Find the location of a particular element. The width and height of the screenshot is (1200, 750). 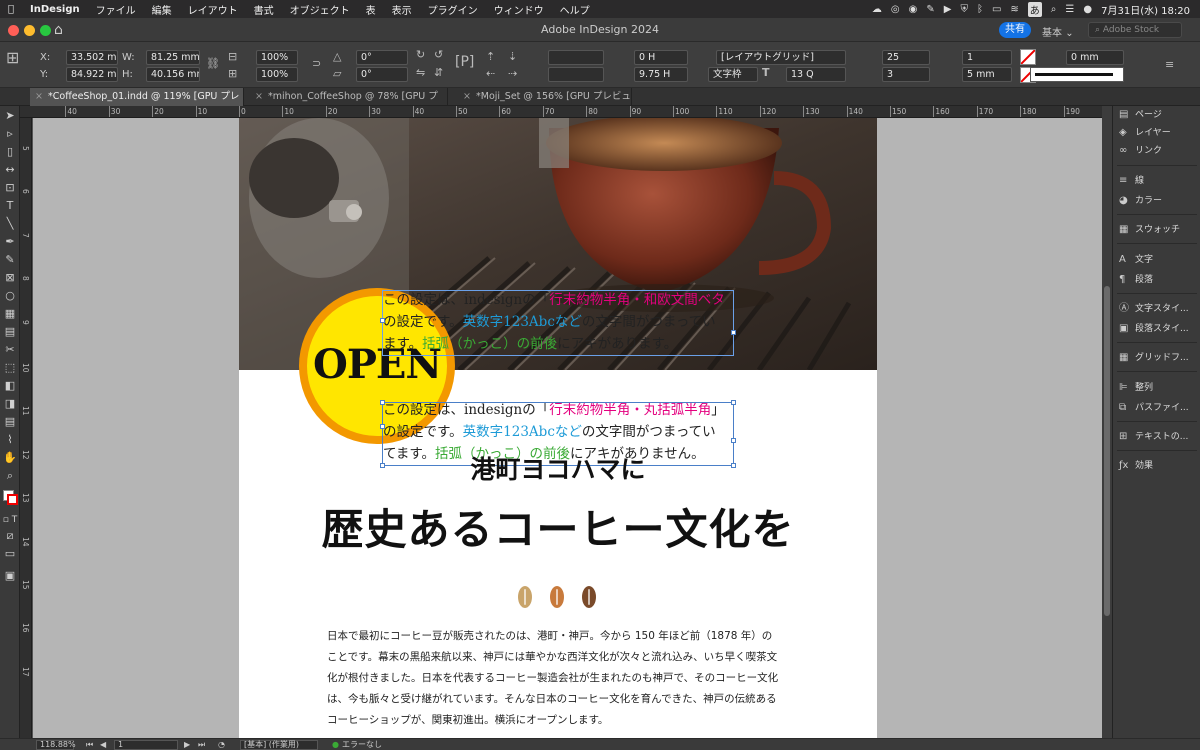

line-tool-icon: ╲ is located at coordinates (10, 224).